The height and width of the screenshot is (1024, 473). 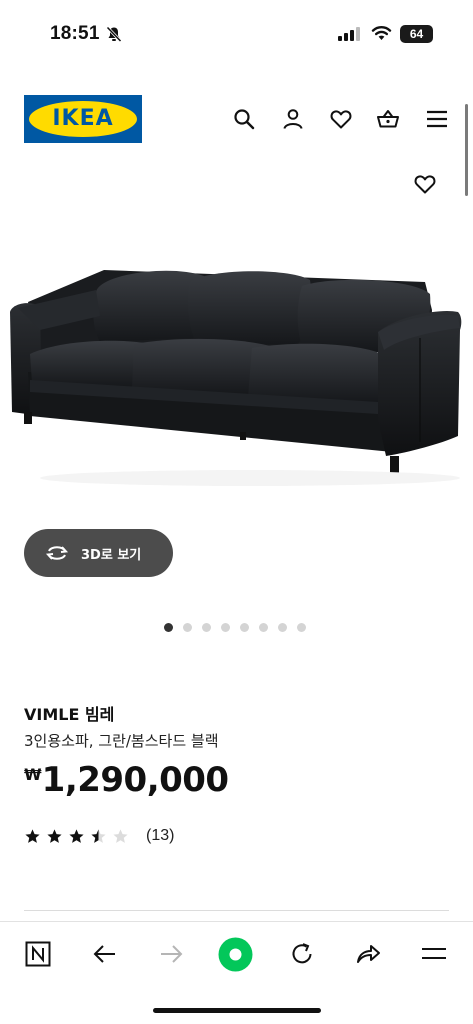 I want to click on status-time: 18:51, so click(x=75, y=33).